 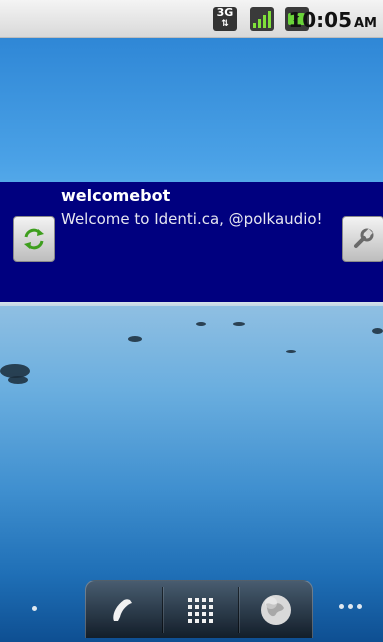 What do you see at coordinates (34, 608) in the screenshot?
I see `page-indicator-left` at bounding box center [34, 608].